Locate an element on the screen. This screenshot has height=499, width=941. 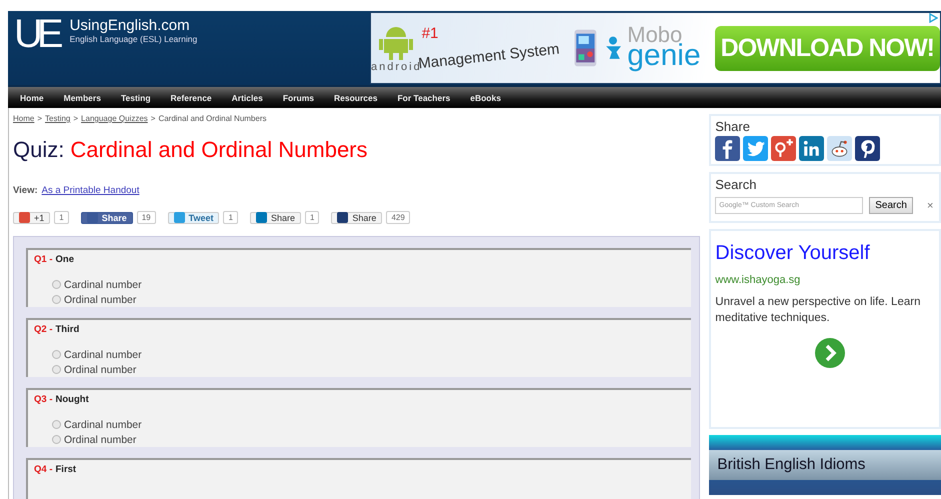
ad-headline: Discover Yourself is located at coordinates (825, 253).